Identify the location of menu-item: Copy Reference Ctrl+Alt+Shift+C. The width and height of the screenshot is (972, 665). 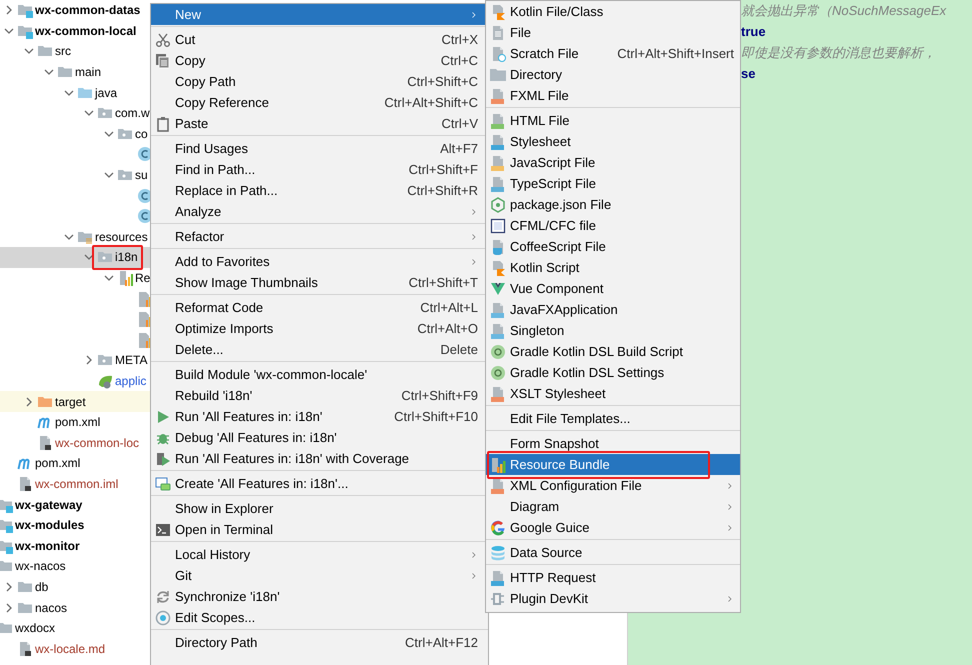
(319, 102).